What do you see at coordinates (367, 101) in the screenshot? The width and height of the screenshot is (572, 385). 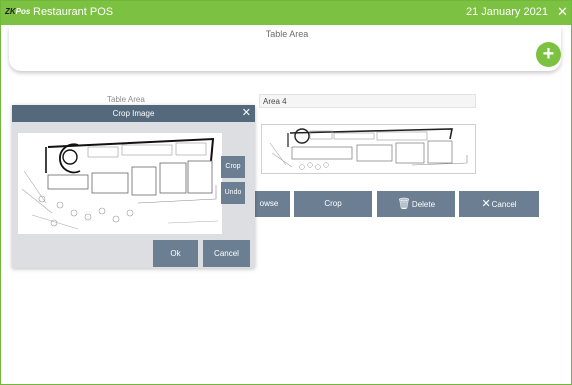 I see `area-name-input` at bounding box center [367, 101].